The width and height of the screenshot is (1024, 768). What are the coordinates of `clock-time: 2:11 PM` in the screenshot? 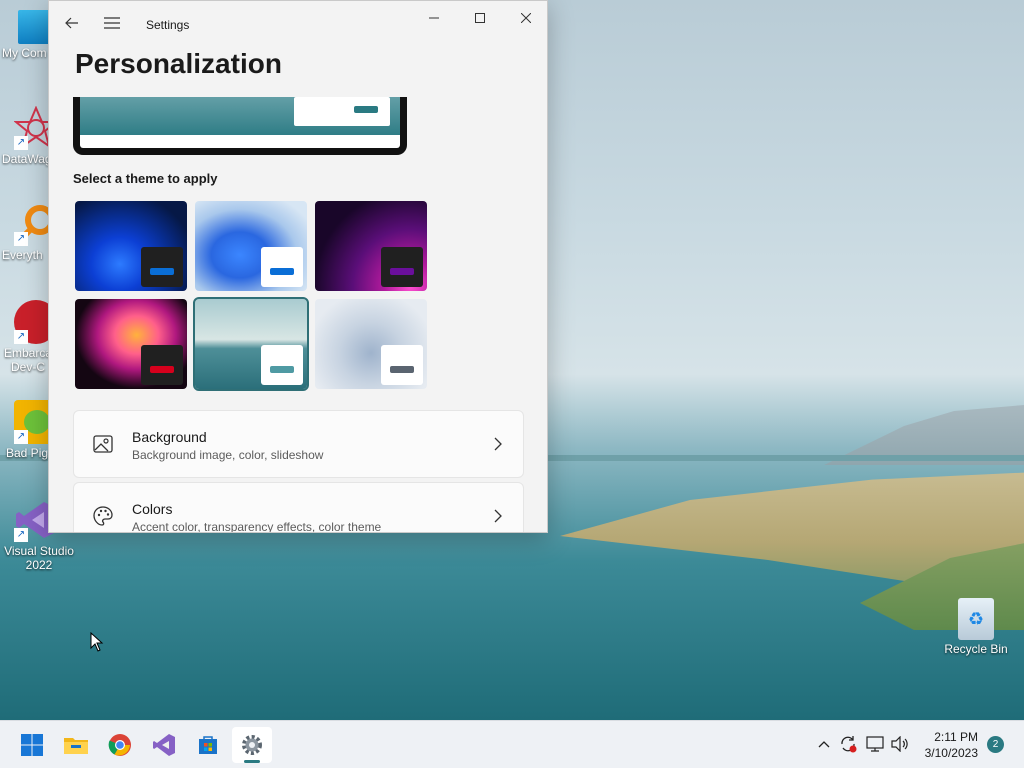 It's located at (956, 737).